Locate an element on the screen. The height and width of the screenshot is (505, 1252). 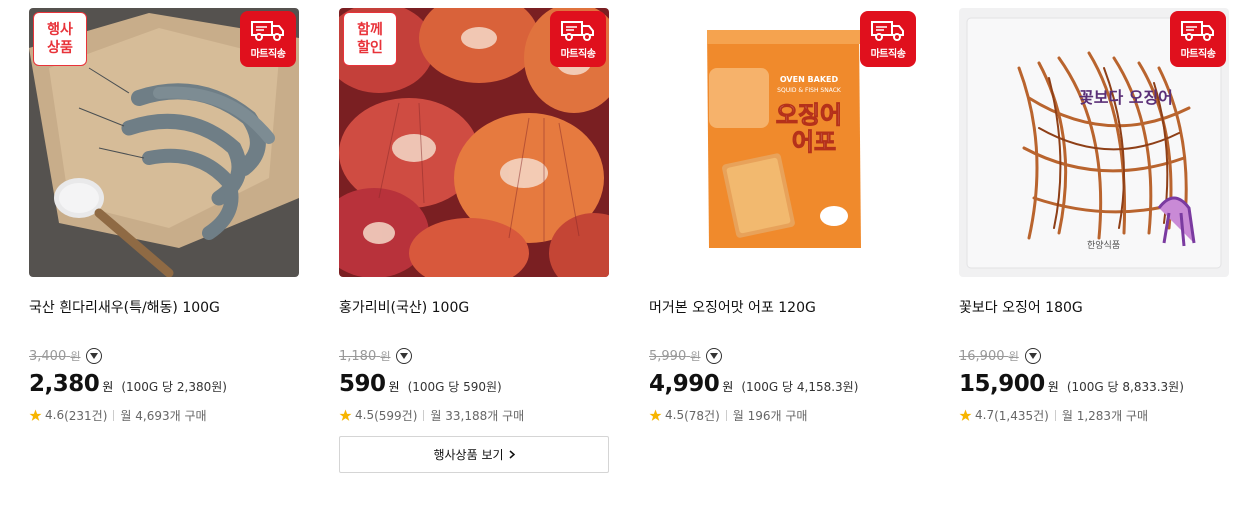
view-event-products-button: 행사상품 보기 is located at coordinates (474, 454).